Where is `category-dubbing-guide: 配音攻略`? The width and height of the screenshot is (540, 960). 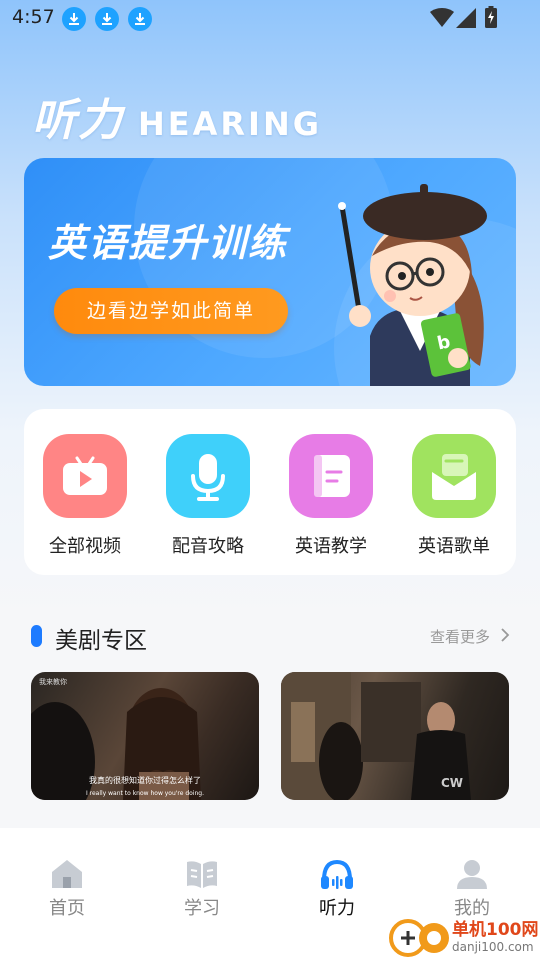
category-dubbing-guide: 配音攻略 is located at coordinates (208, 496).